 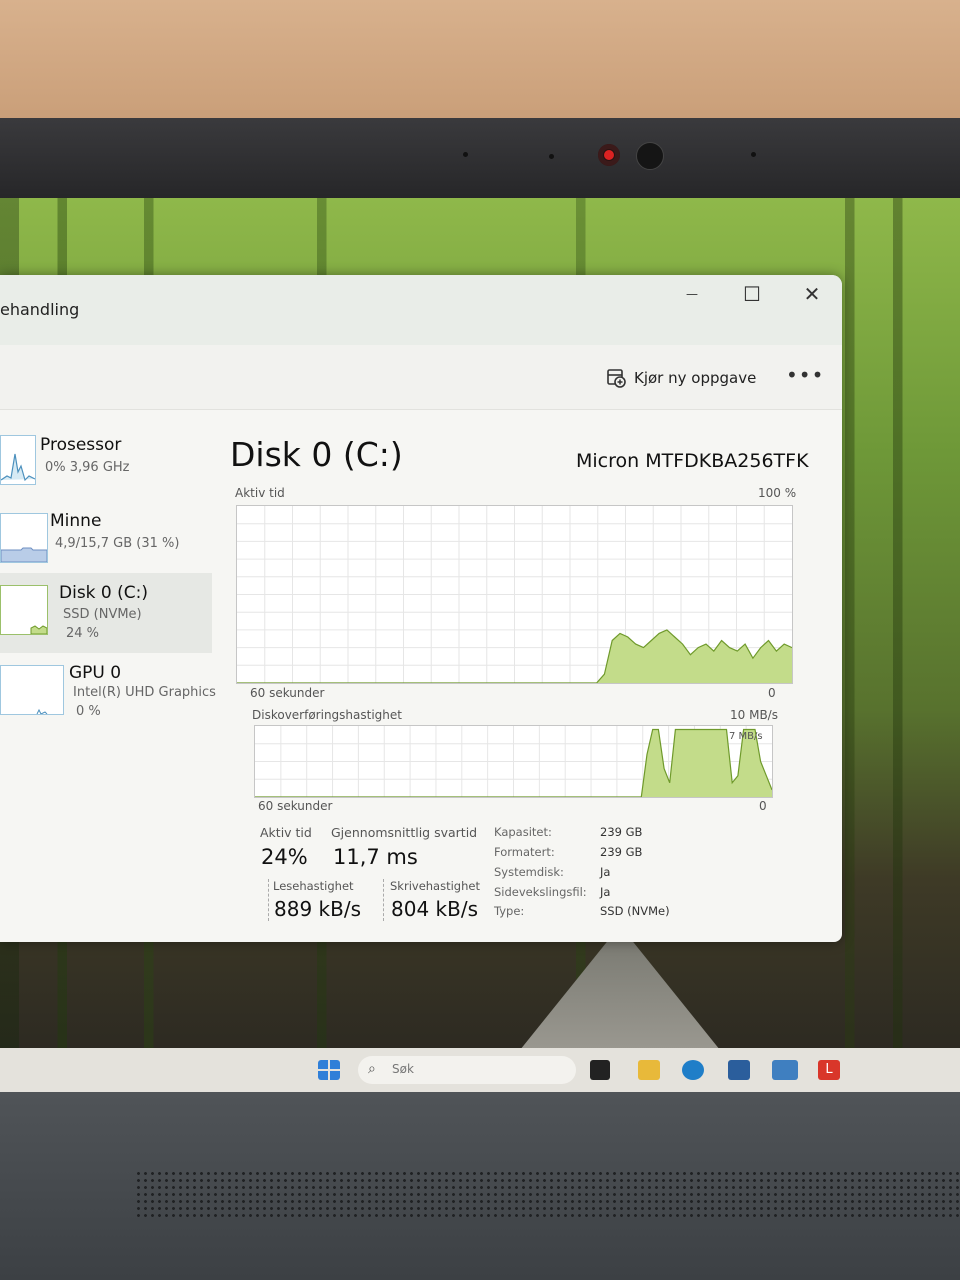 I want to click on graph1-min-label: 0, so click(x=772, y=693).